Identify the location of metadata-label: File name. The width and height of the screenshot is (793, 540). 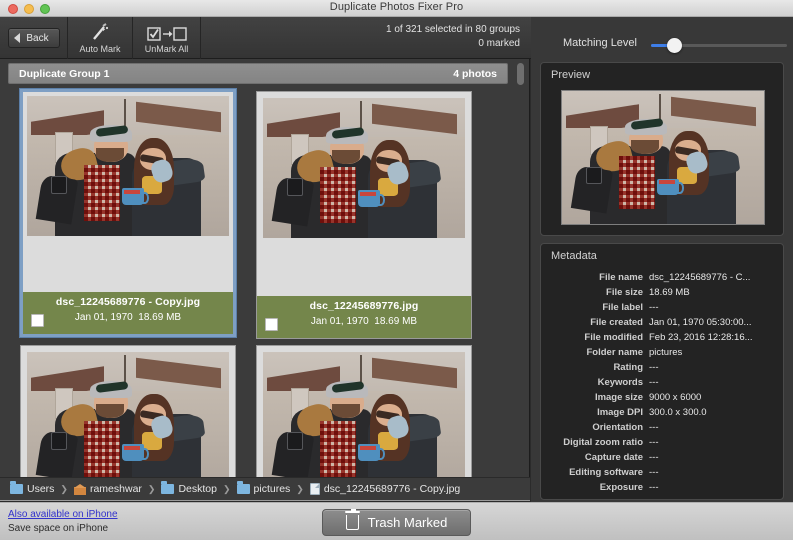
(621, 277).